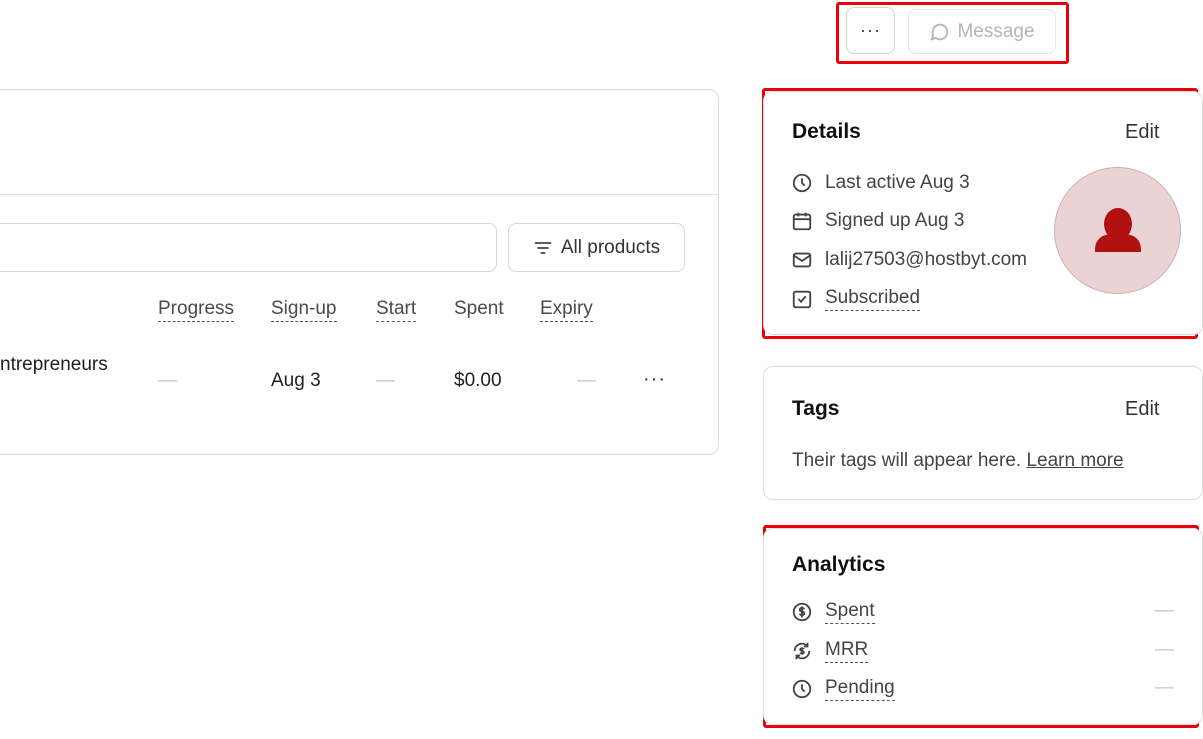 This screenshot has width=1203, height=739. What do you see at coordinates (897, 182) in the screenshot?
I see `last-active-text: Last active Aug 3` at bounding box center [897, 182].